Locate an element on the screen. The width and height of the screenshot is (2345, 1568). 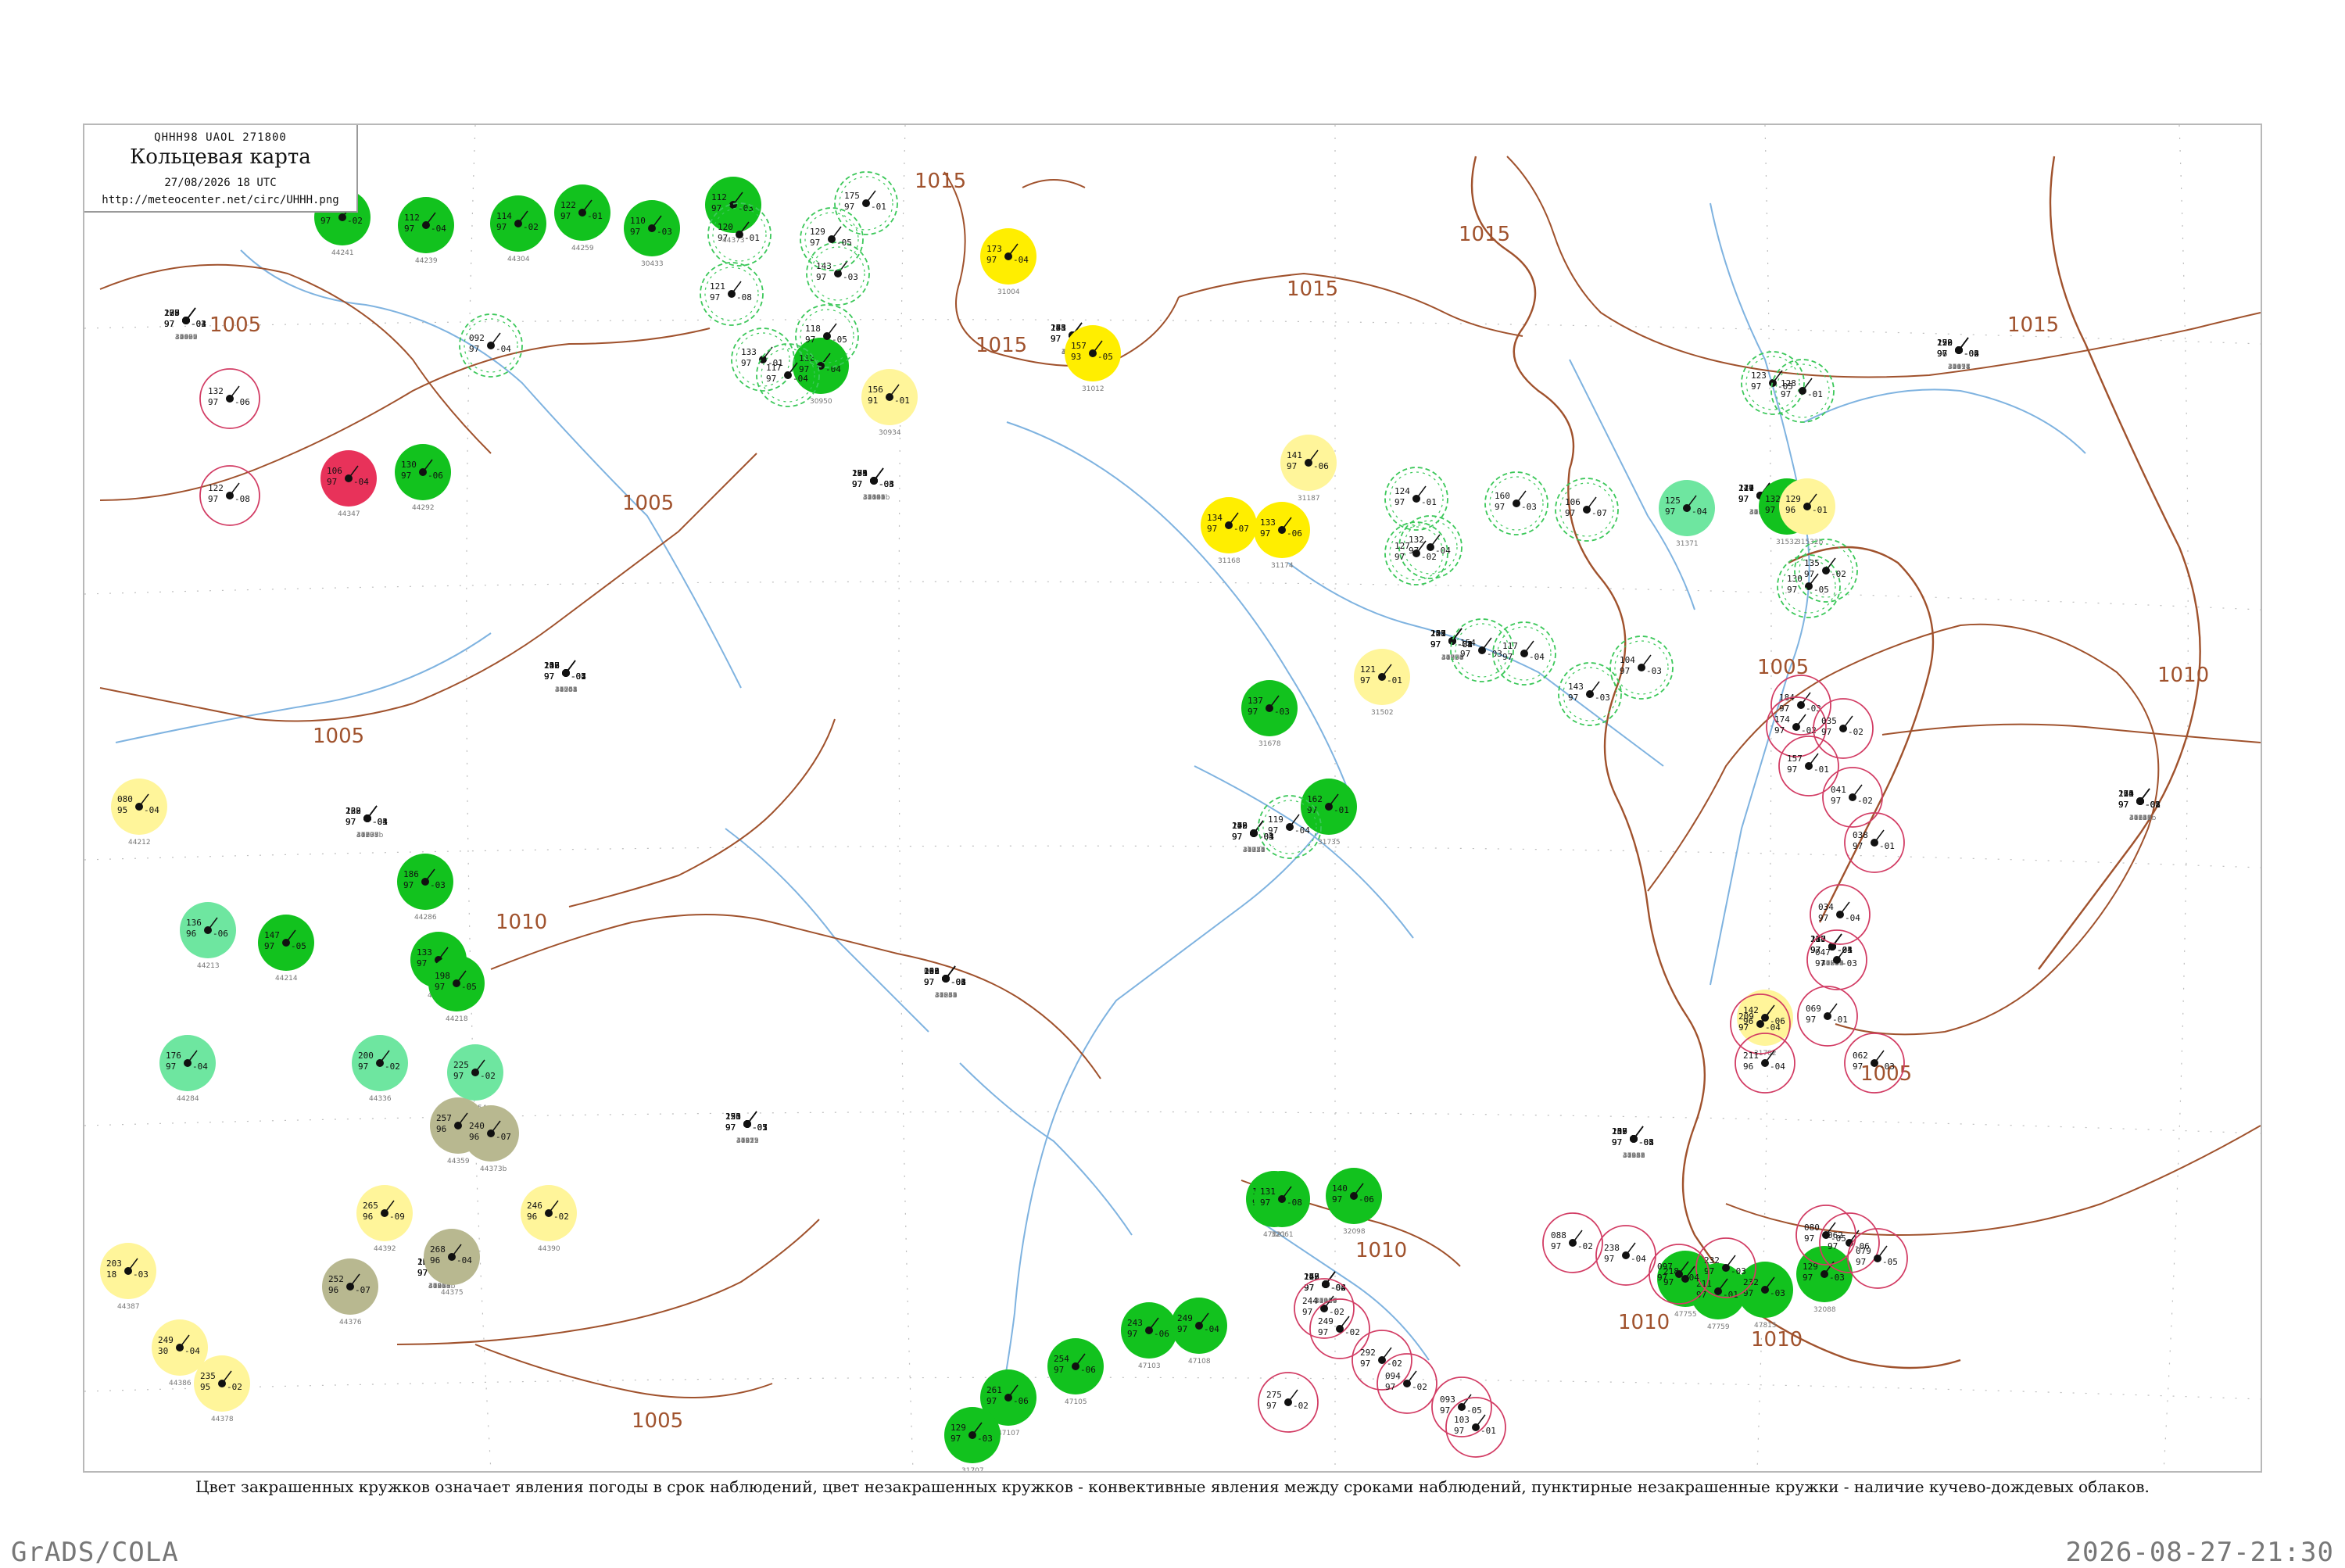
cumulonimbus-station: 10697 -07 is located at coordinates (1587, 510).